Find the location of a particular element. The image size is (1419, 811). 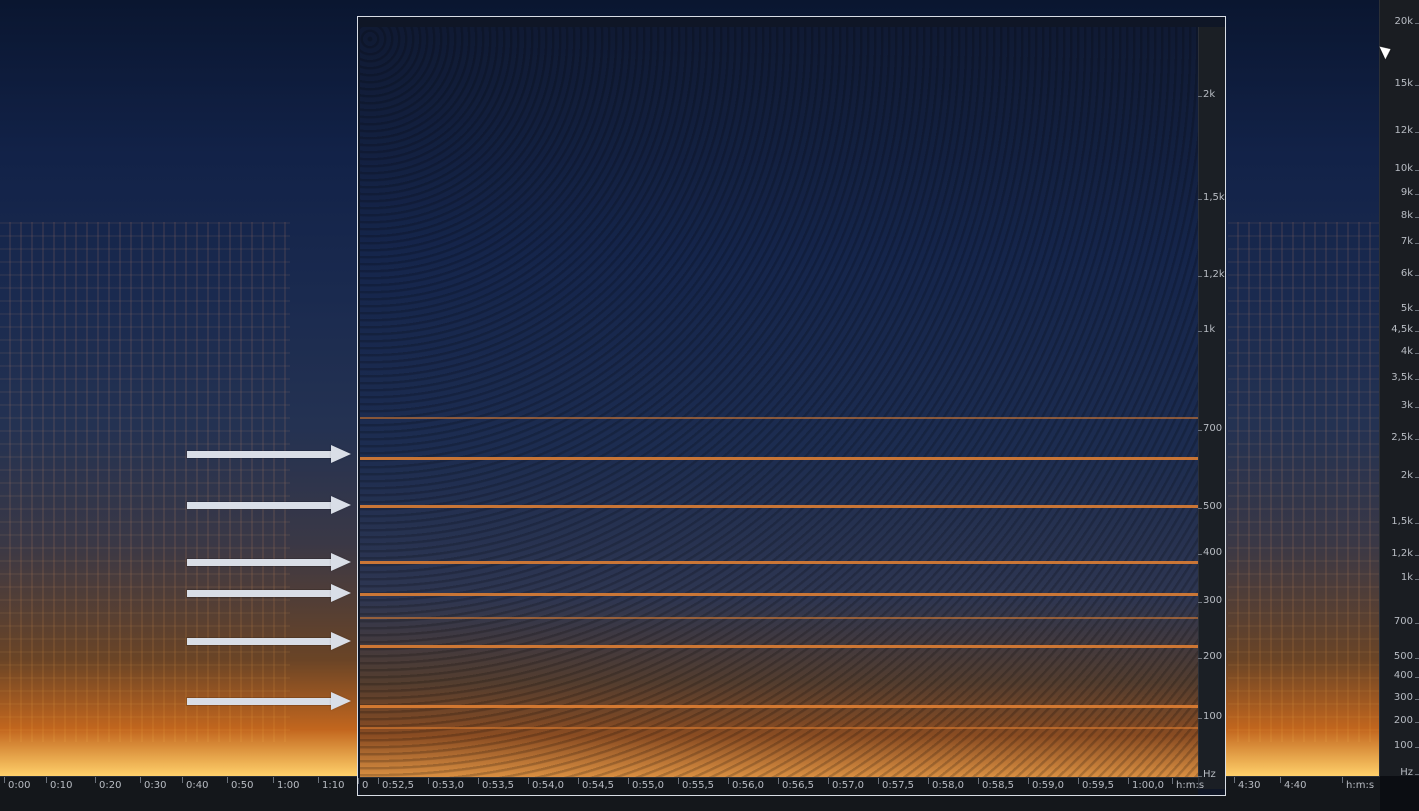

time-tick: 0:30 is located at coordinates (153, 784).